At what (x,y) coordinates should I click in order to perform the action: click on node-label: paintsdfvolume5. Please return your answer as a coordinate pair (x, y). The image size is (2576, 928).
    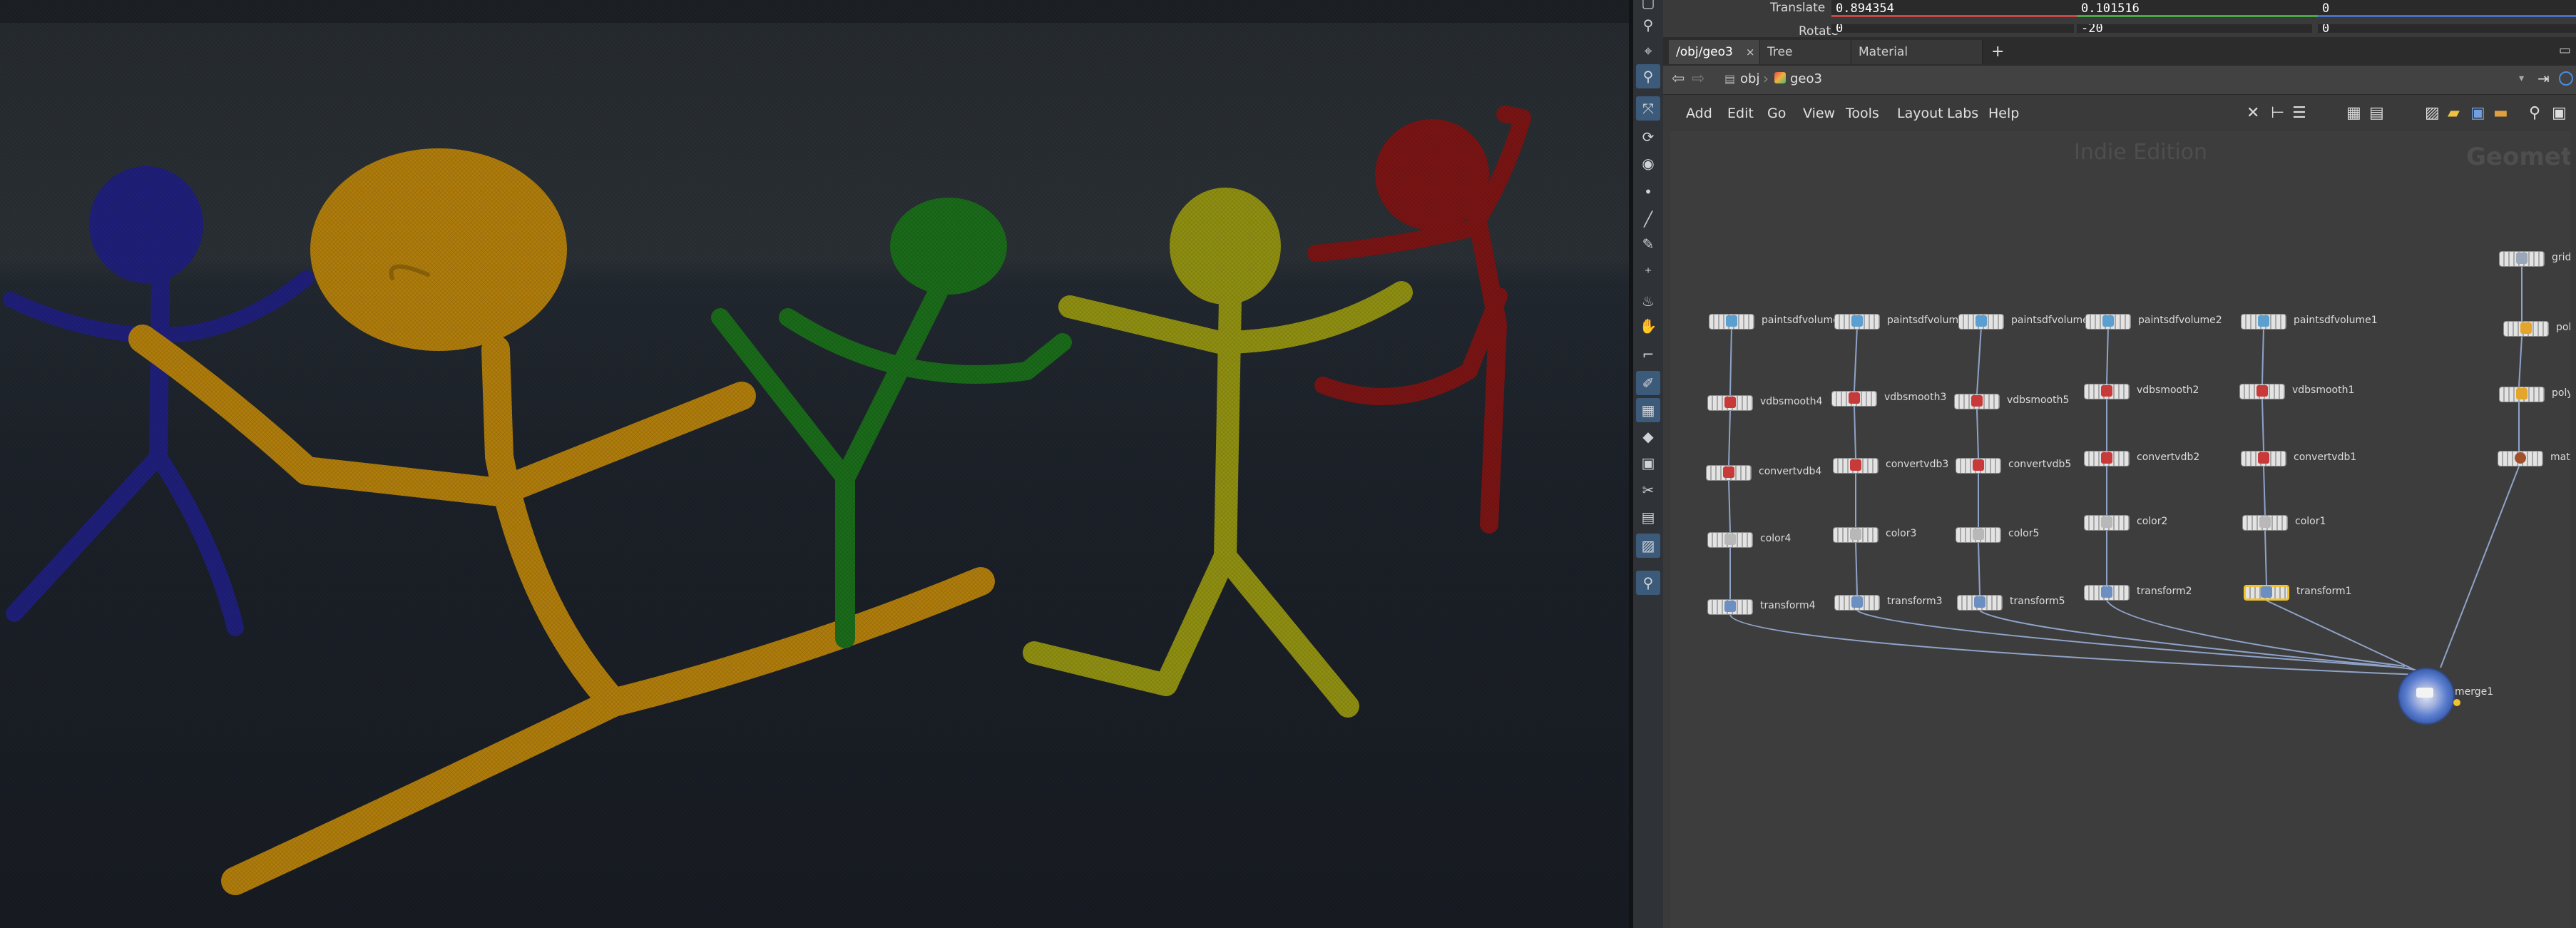
    Looking at the image, I should click on (2053, 320).